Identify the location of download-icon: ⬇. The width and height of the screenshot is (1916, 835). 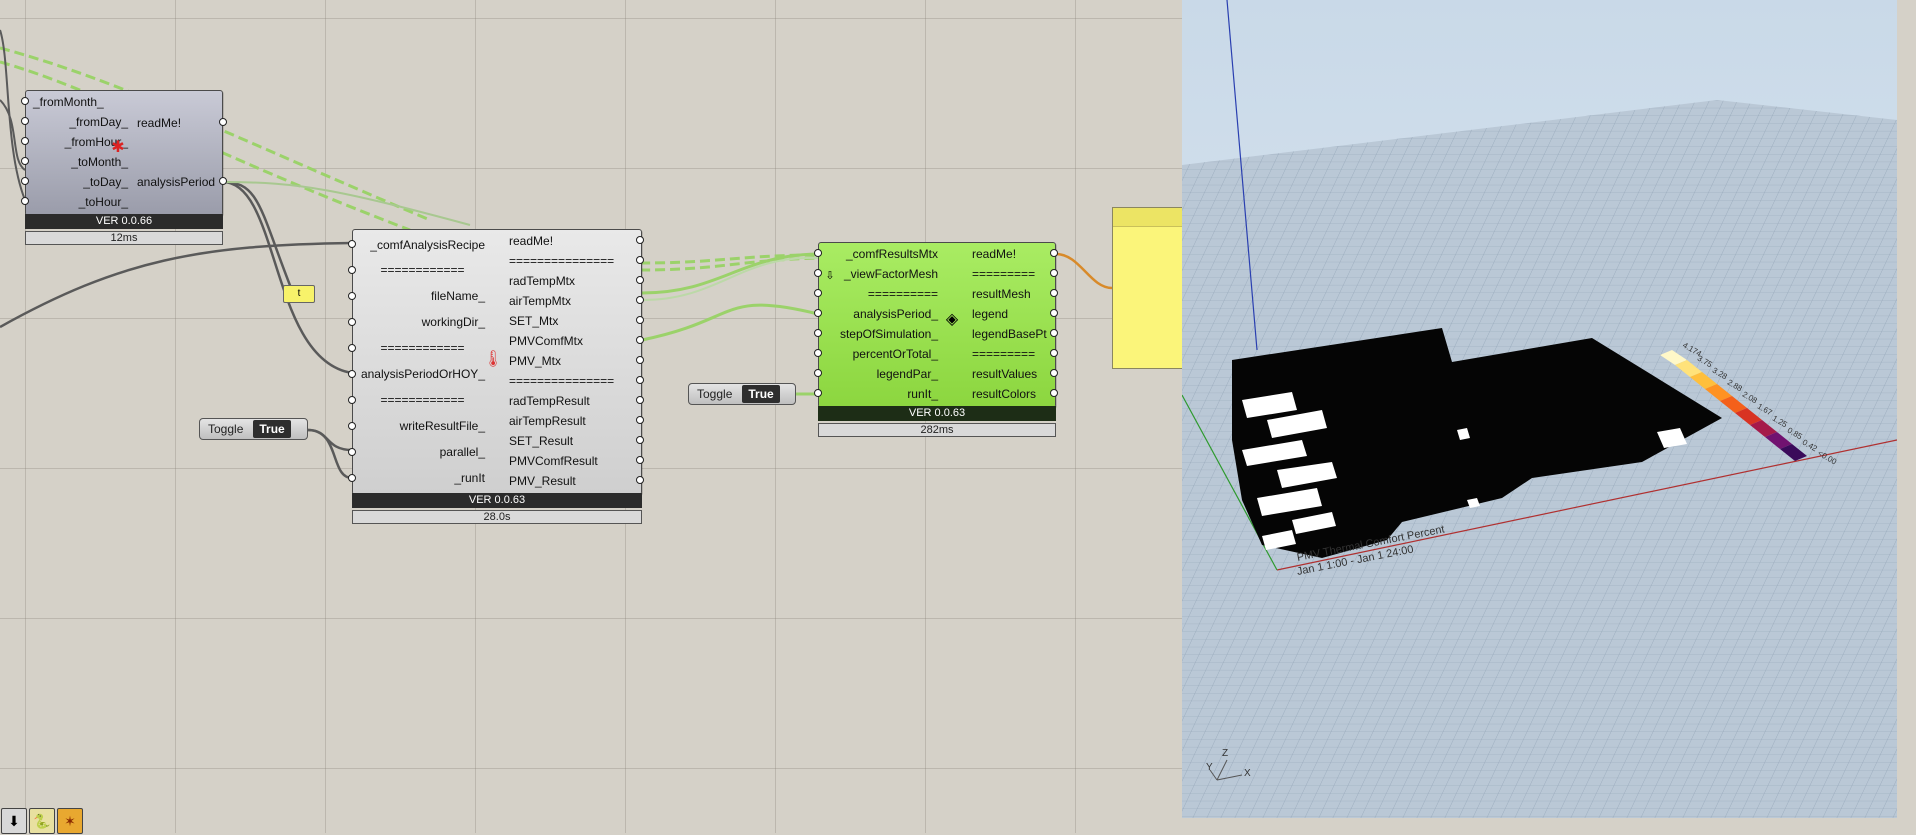
(14, 821).